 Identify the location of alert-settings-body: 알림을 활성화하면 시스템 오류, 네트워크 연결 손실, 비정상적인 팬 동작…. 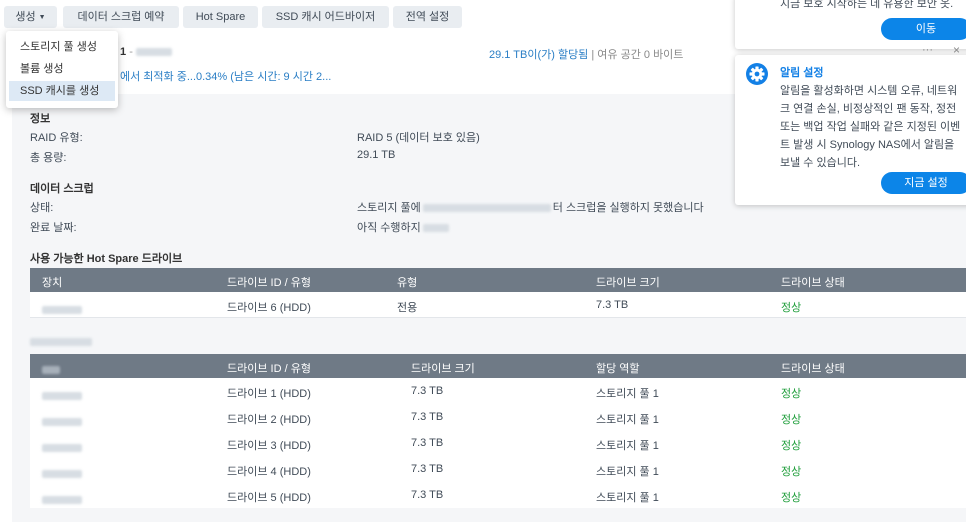
(870, 127).